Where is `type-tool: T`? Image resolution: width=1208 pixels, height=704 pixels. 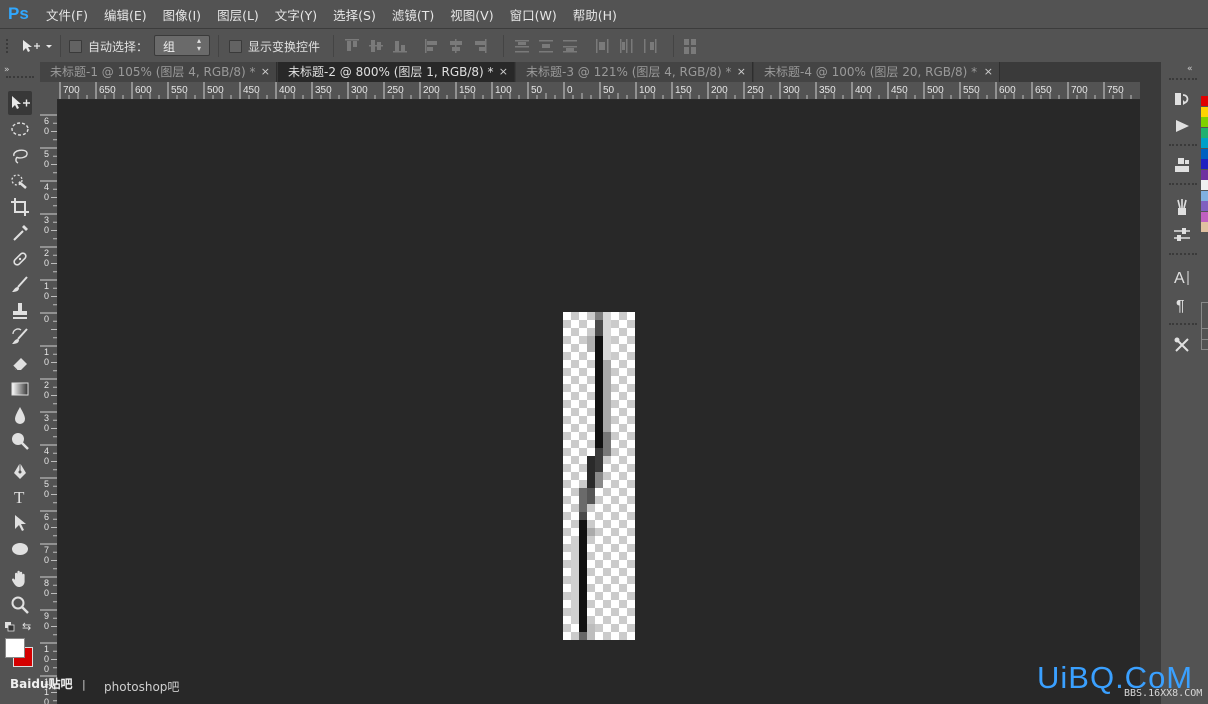
type-tool: T is located at coordinates (20, 497).